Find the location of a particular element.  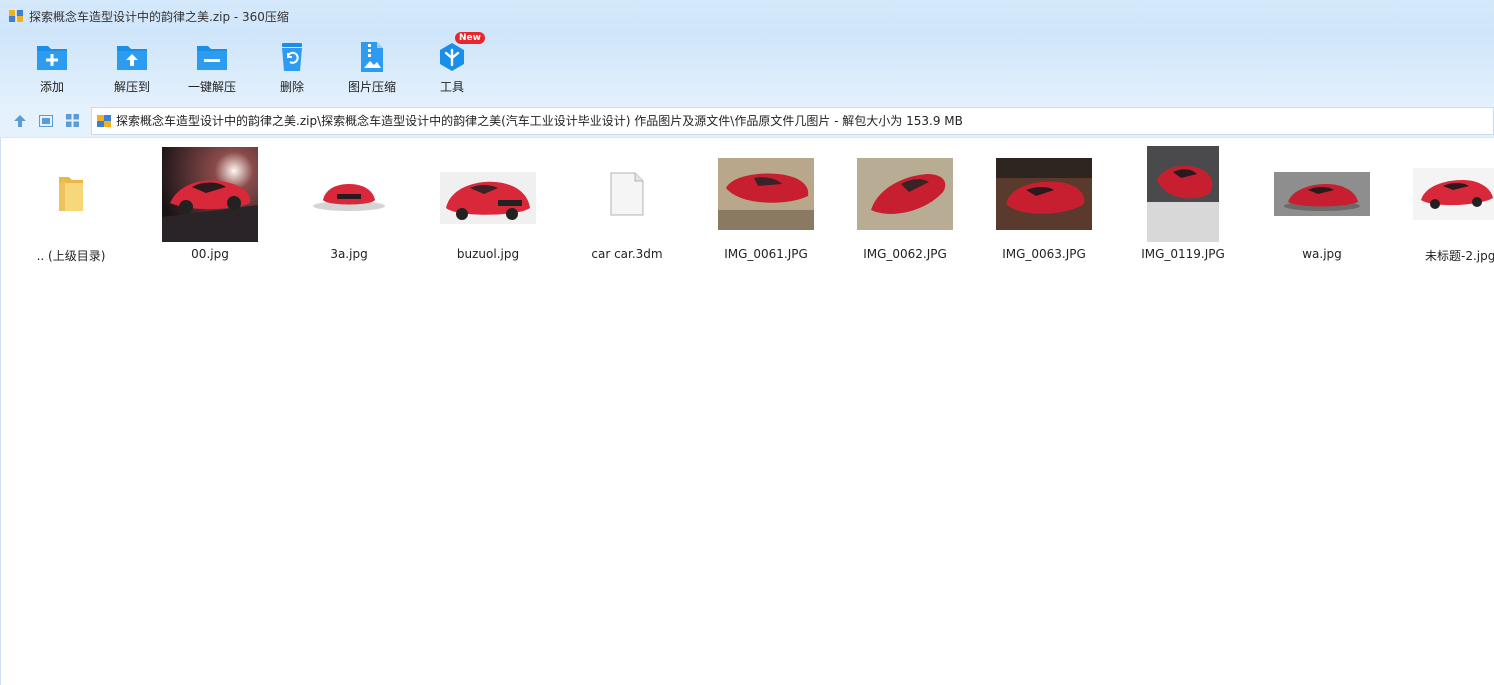

up-arrow-icon is located at coordinates (20, 120).